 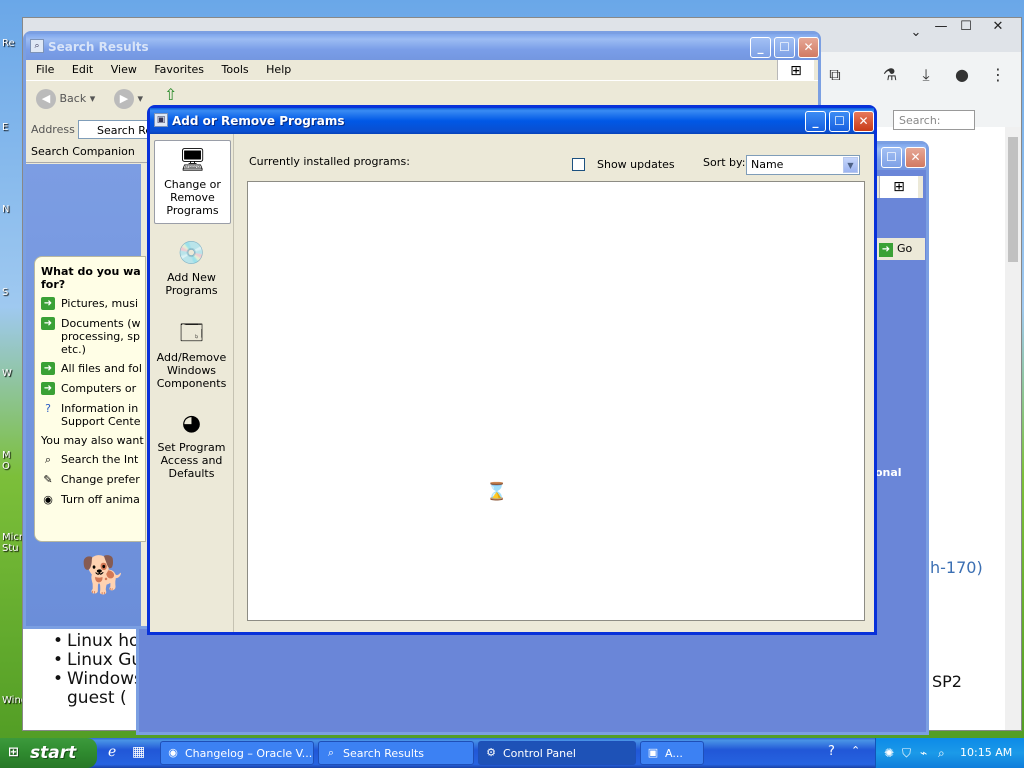 I want to click on menu-file: File, so click(x=45, y=69).